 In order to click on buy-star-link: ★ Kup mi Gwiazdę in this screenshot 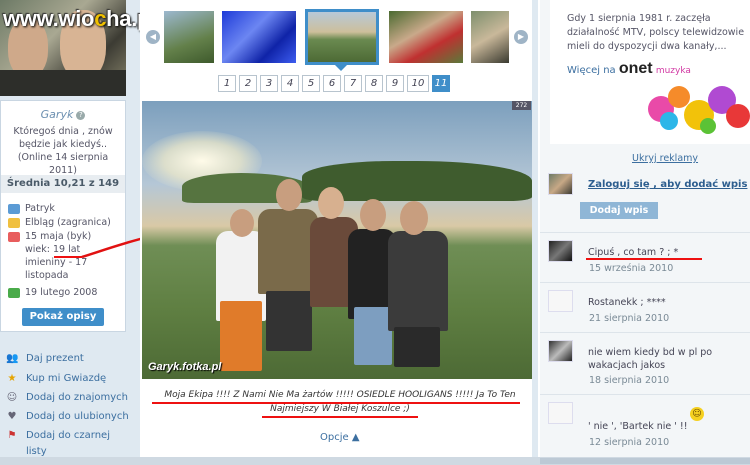, I will do `click(56, 378)`.